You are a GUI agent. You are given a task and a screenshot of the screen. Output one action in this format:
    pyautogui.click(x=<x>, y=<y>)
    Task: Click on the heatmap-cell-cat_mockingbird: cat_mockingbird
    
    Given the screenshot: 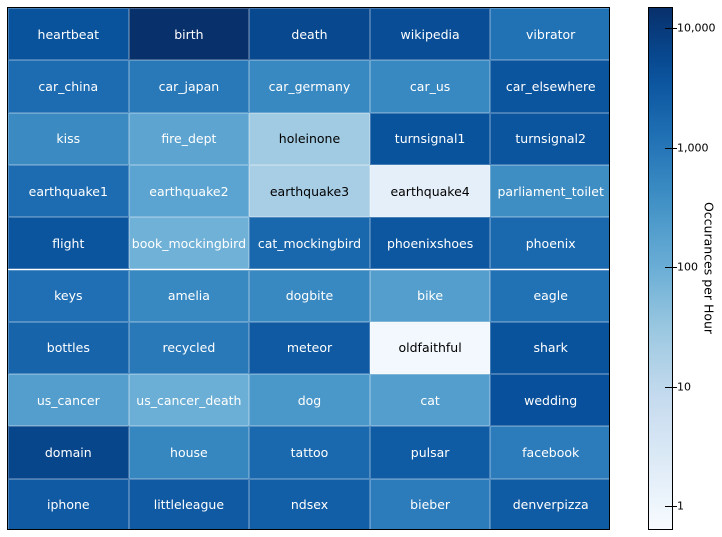 What is the action you would take?
    pyautogui.click(x=309, y=243)
    